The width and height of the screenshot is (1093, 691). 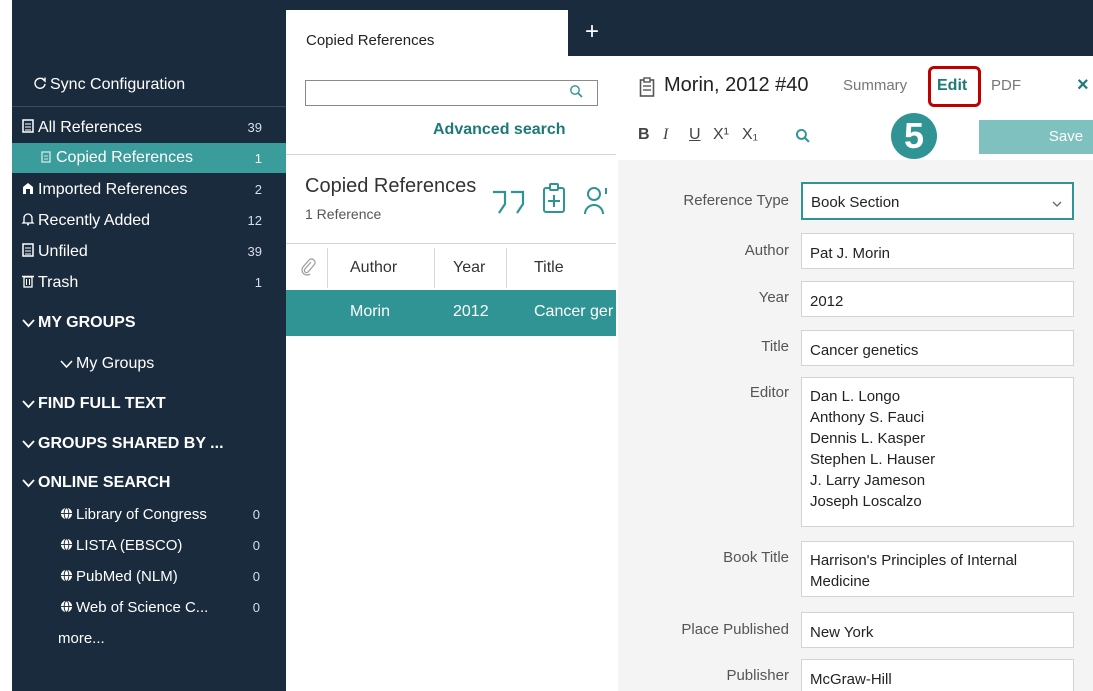 What do you see at coordinates (866, 501) in the screenshot?
I see `editor-line: Joseph Loscalzo` at bounding box center [866, 501].